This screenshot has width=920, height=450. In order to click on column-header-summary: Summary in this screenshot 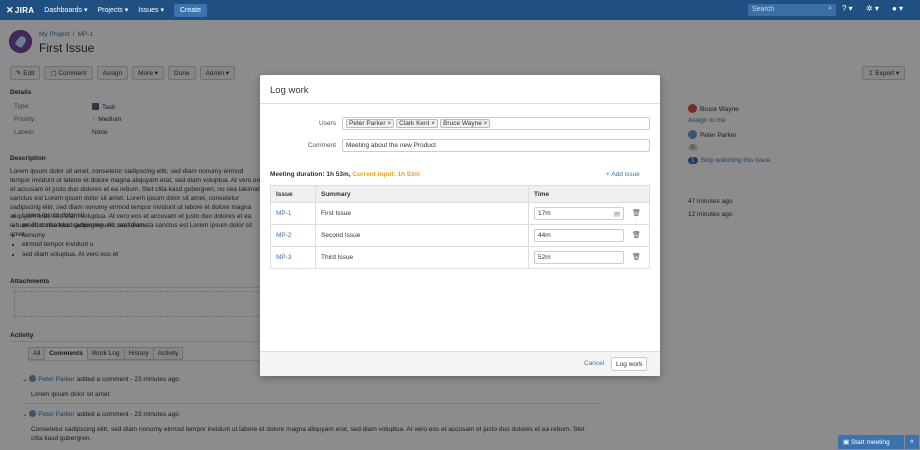, I will do `click(422, 194)`.